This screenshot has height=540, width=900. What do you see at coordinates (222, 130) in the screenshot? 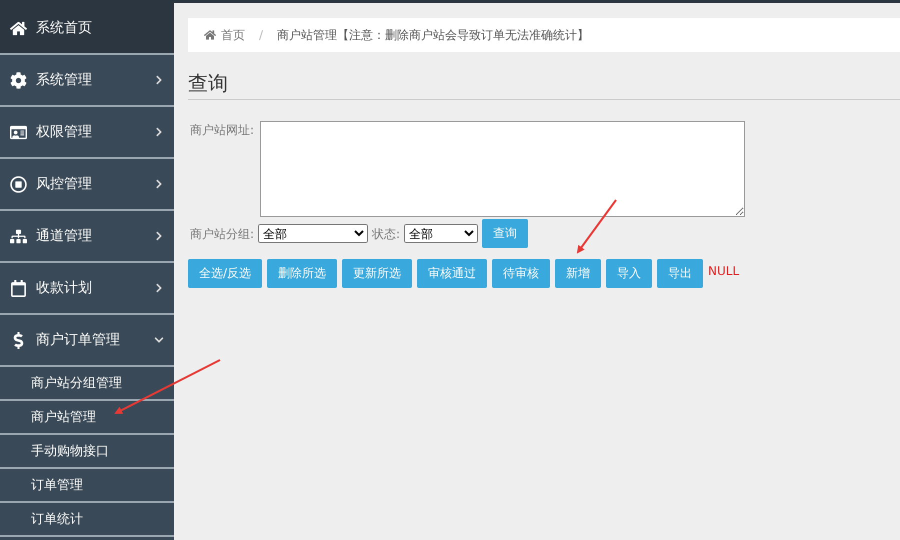
I see `field-label: 商户站网址:` at bounding box center [222, 130].